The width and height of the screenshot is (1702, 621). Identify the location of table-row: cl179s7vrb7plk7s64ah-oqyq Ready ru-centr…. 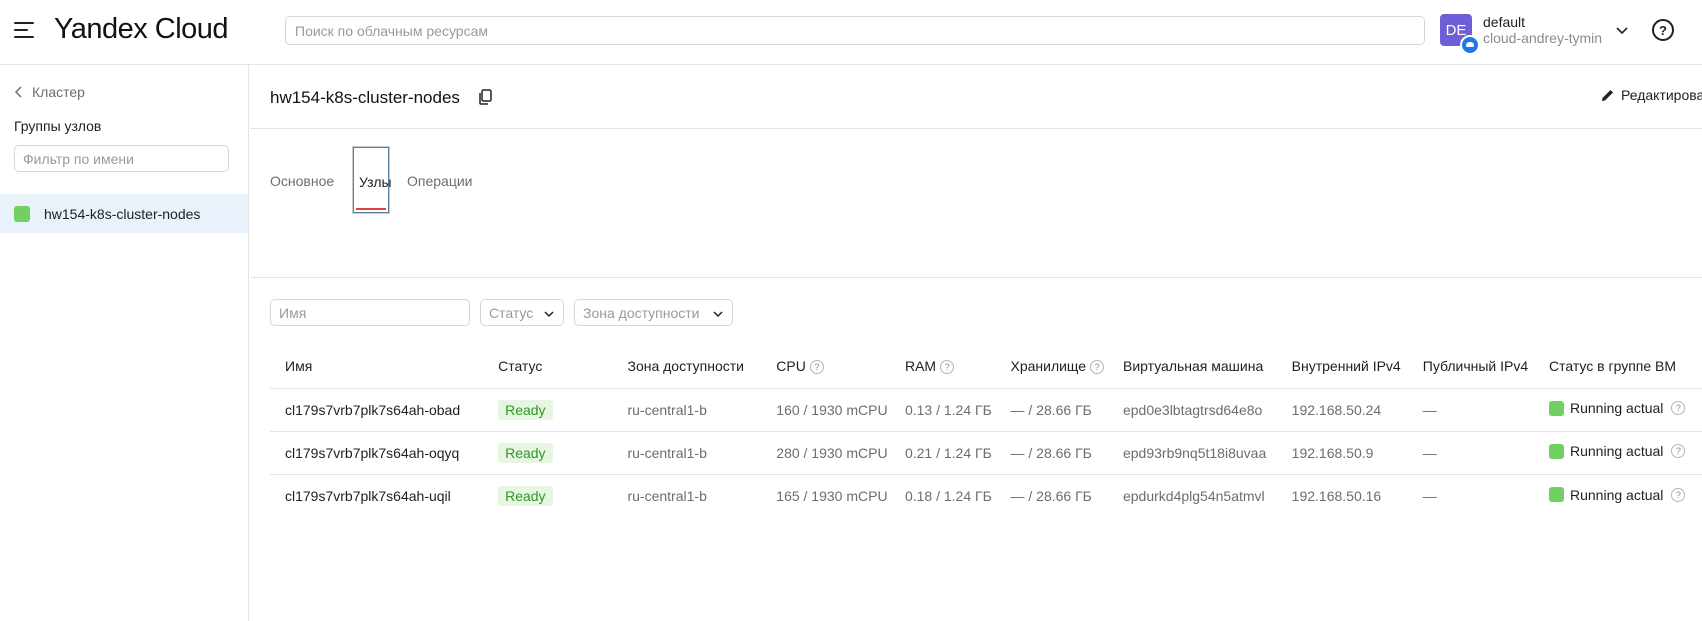
(986, 452).